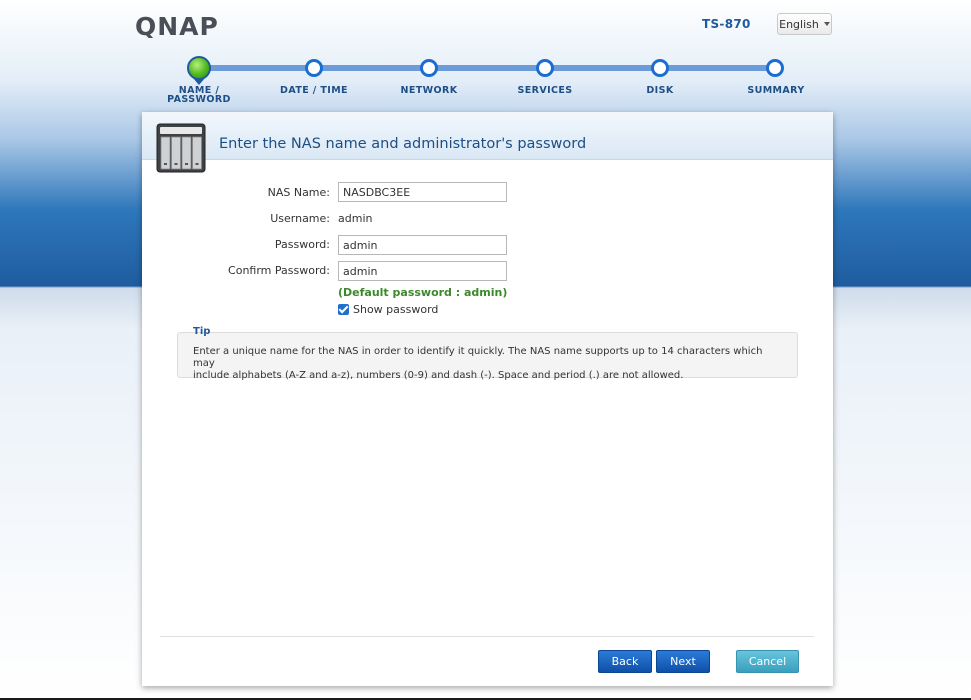 This screenshot has width=971, height=700. I want to click on nas-name-label: NAS Name:, so click(298, 192).